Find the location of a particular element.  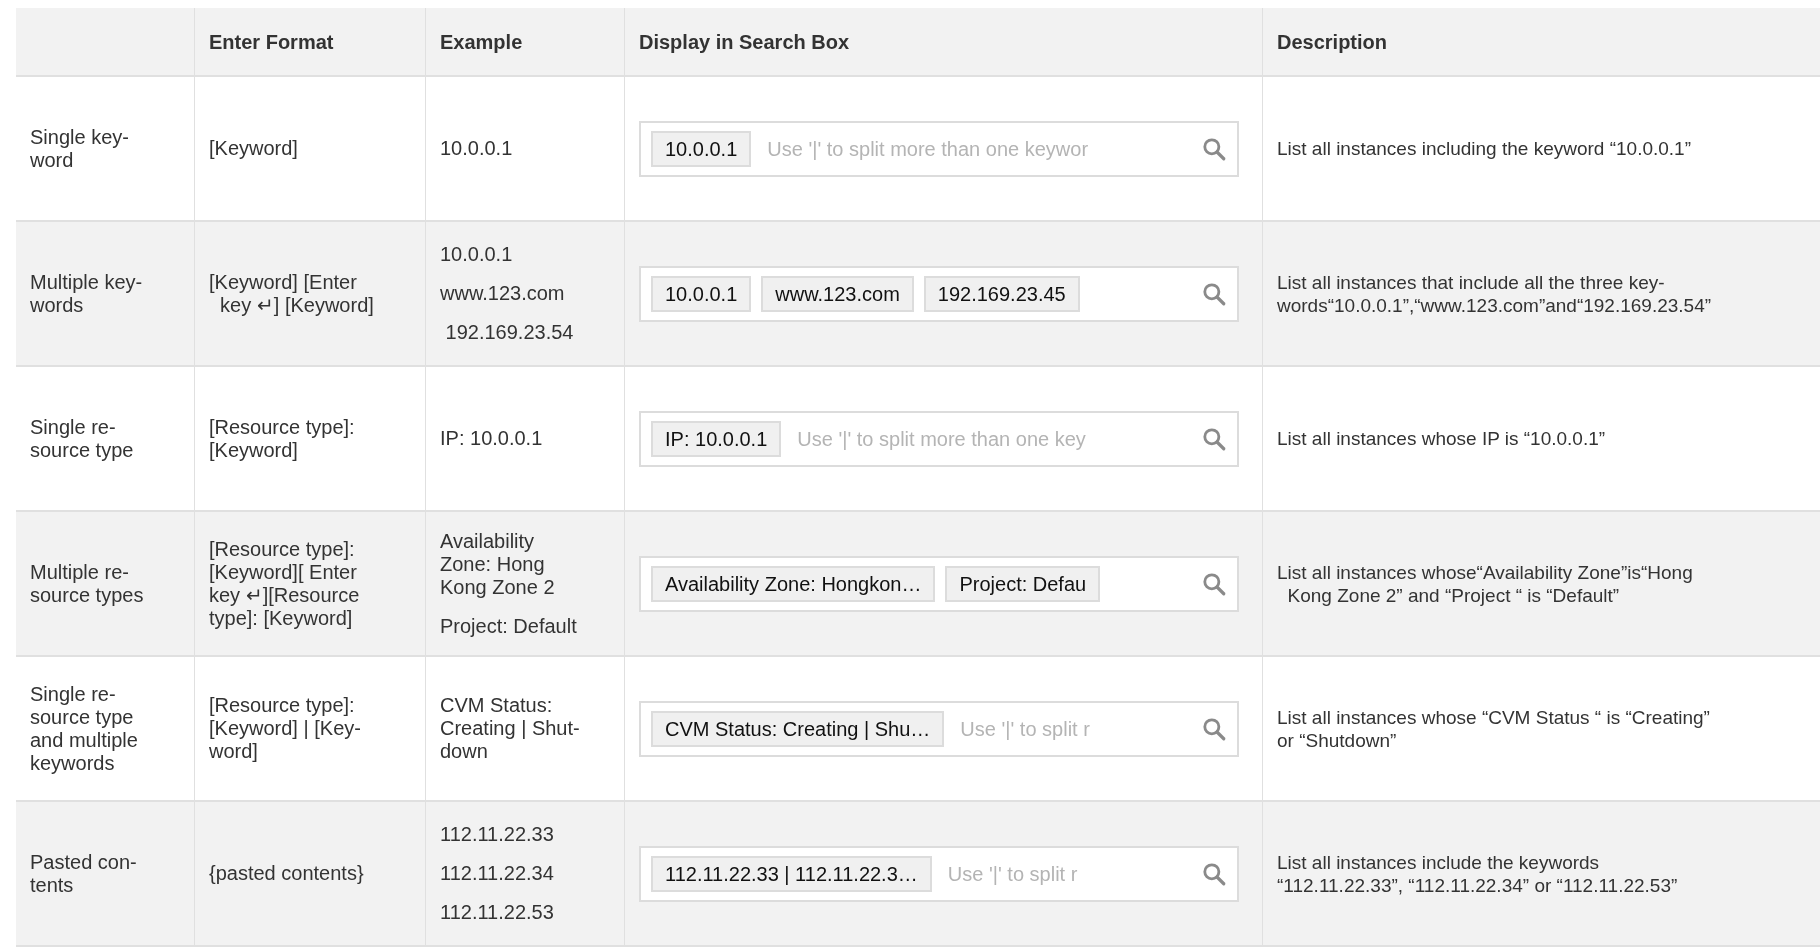

search-field: Availability Zone: Hongkon… Project: Defau is located at coordinates (939, 583).